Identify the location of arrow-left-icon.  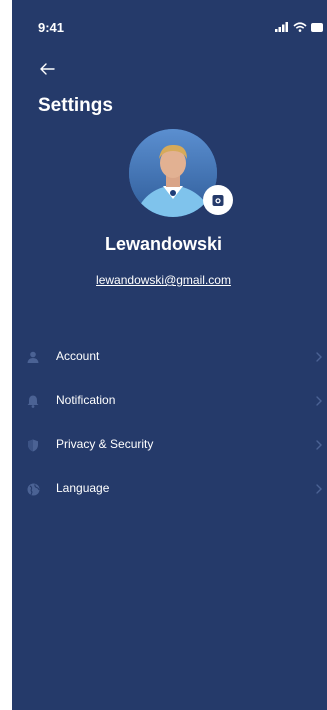
(47, 69).